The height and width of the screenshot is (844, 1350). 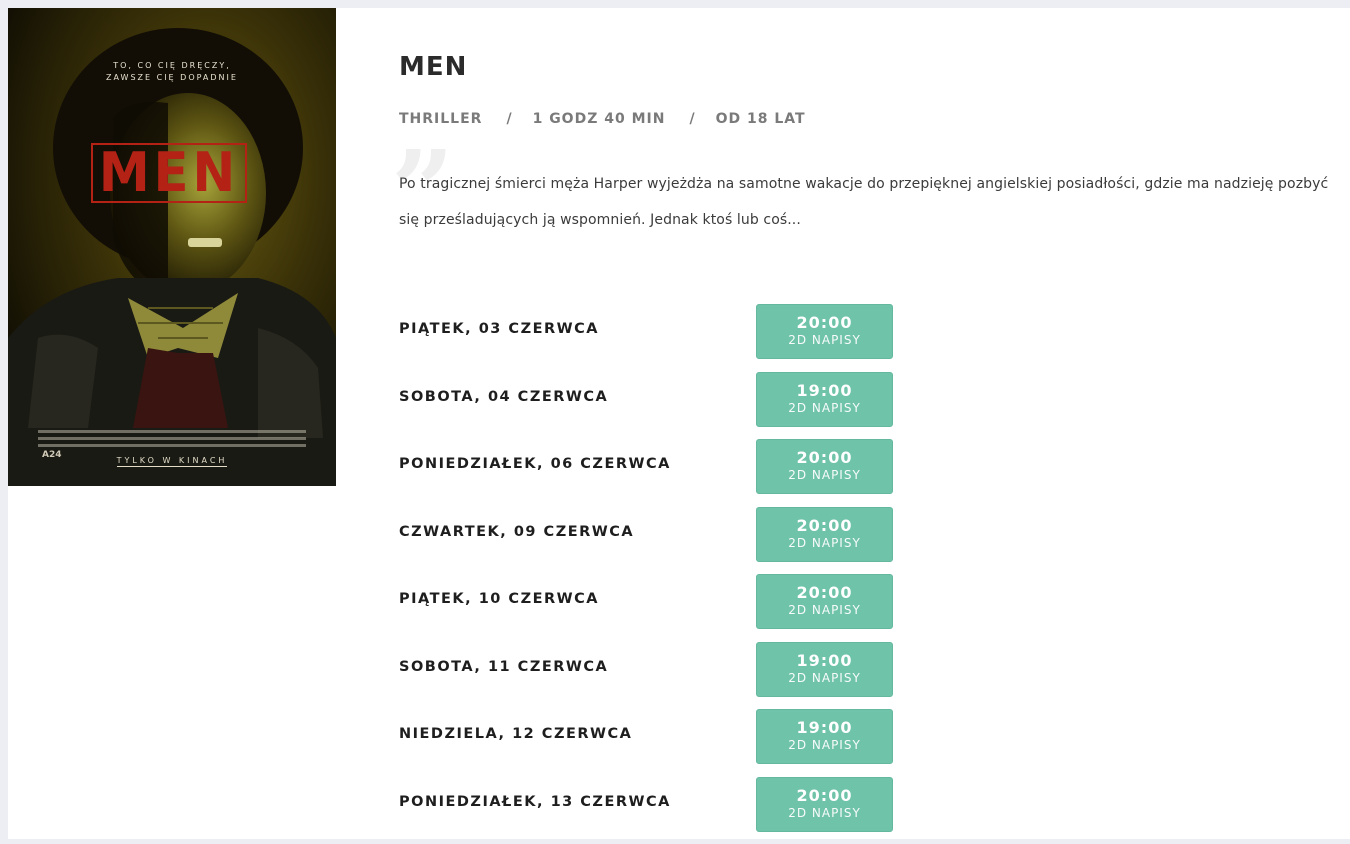 I want to click on movie-meta: THRILLER / 1 GODZ 40 MIN / OD 18 LAT, so click(x=602, y=119).